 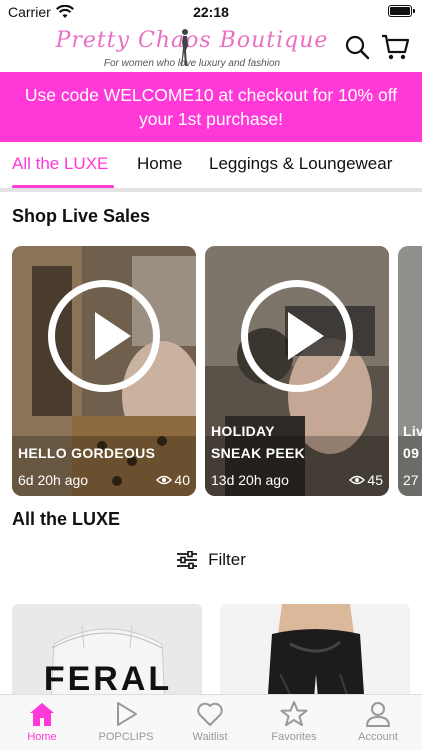 What do you see at coordinates (159, 164) in the screenshot?
I see `tab-home: Home` at bounding box center [159, 164].